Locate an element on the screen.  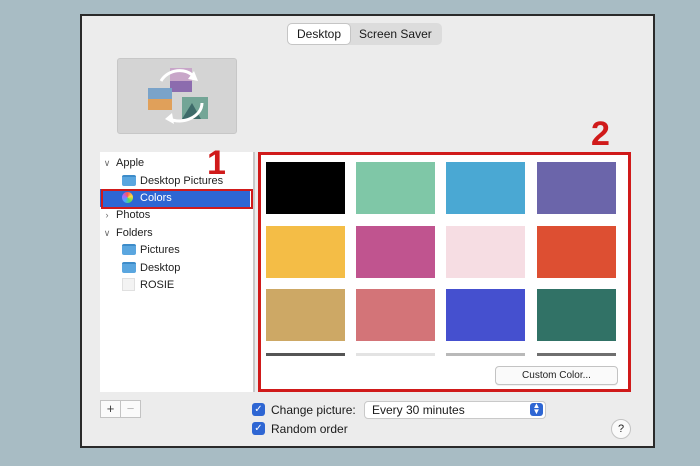
random-order-checkbox: ✓ is located at coordinates (258, 428).